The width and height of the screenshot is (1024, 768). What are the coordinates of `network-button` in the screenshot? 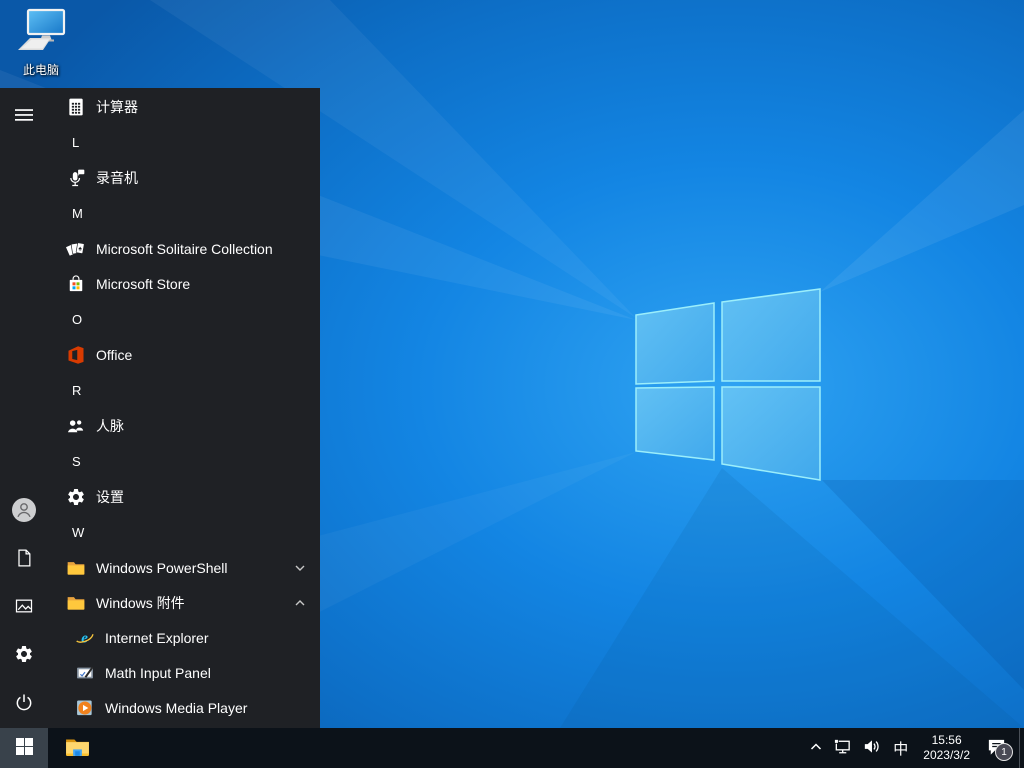 It's located at (842, 748).